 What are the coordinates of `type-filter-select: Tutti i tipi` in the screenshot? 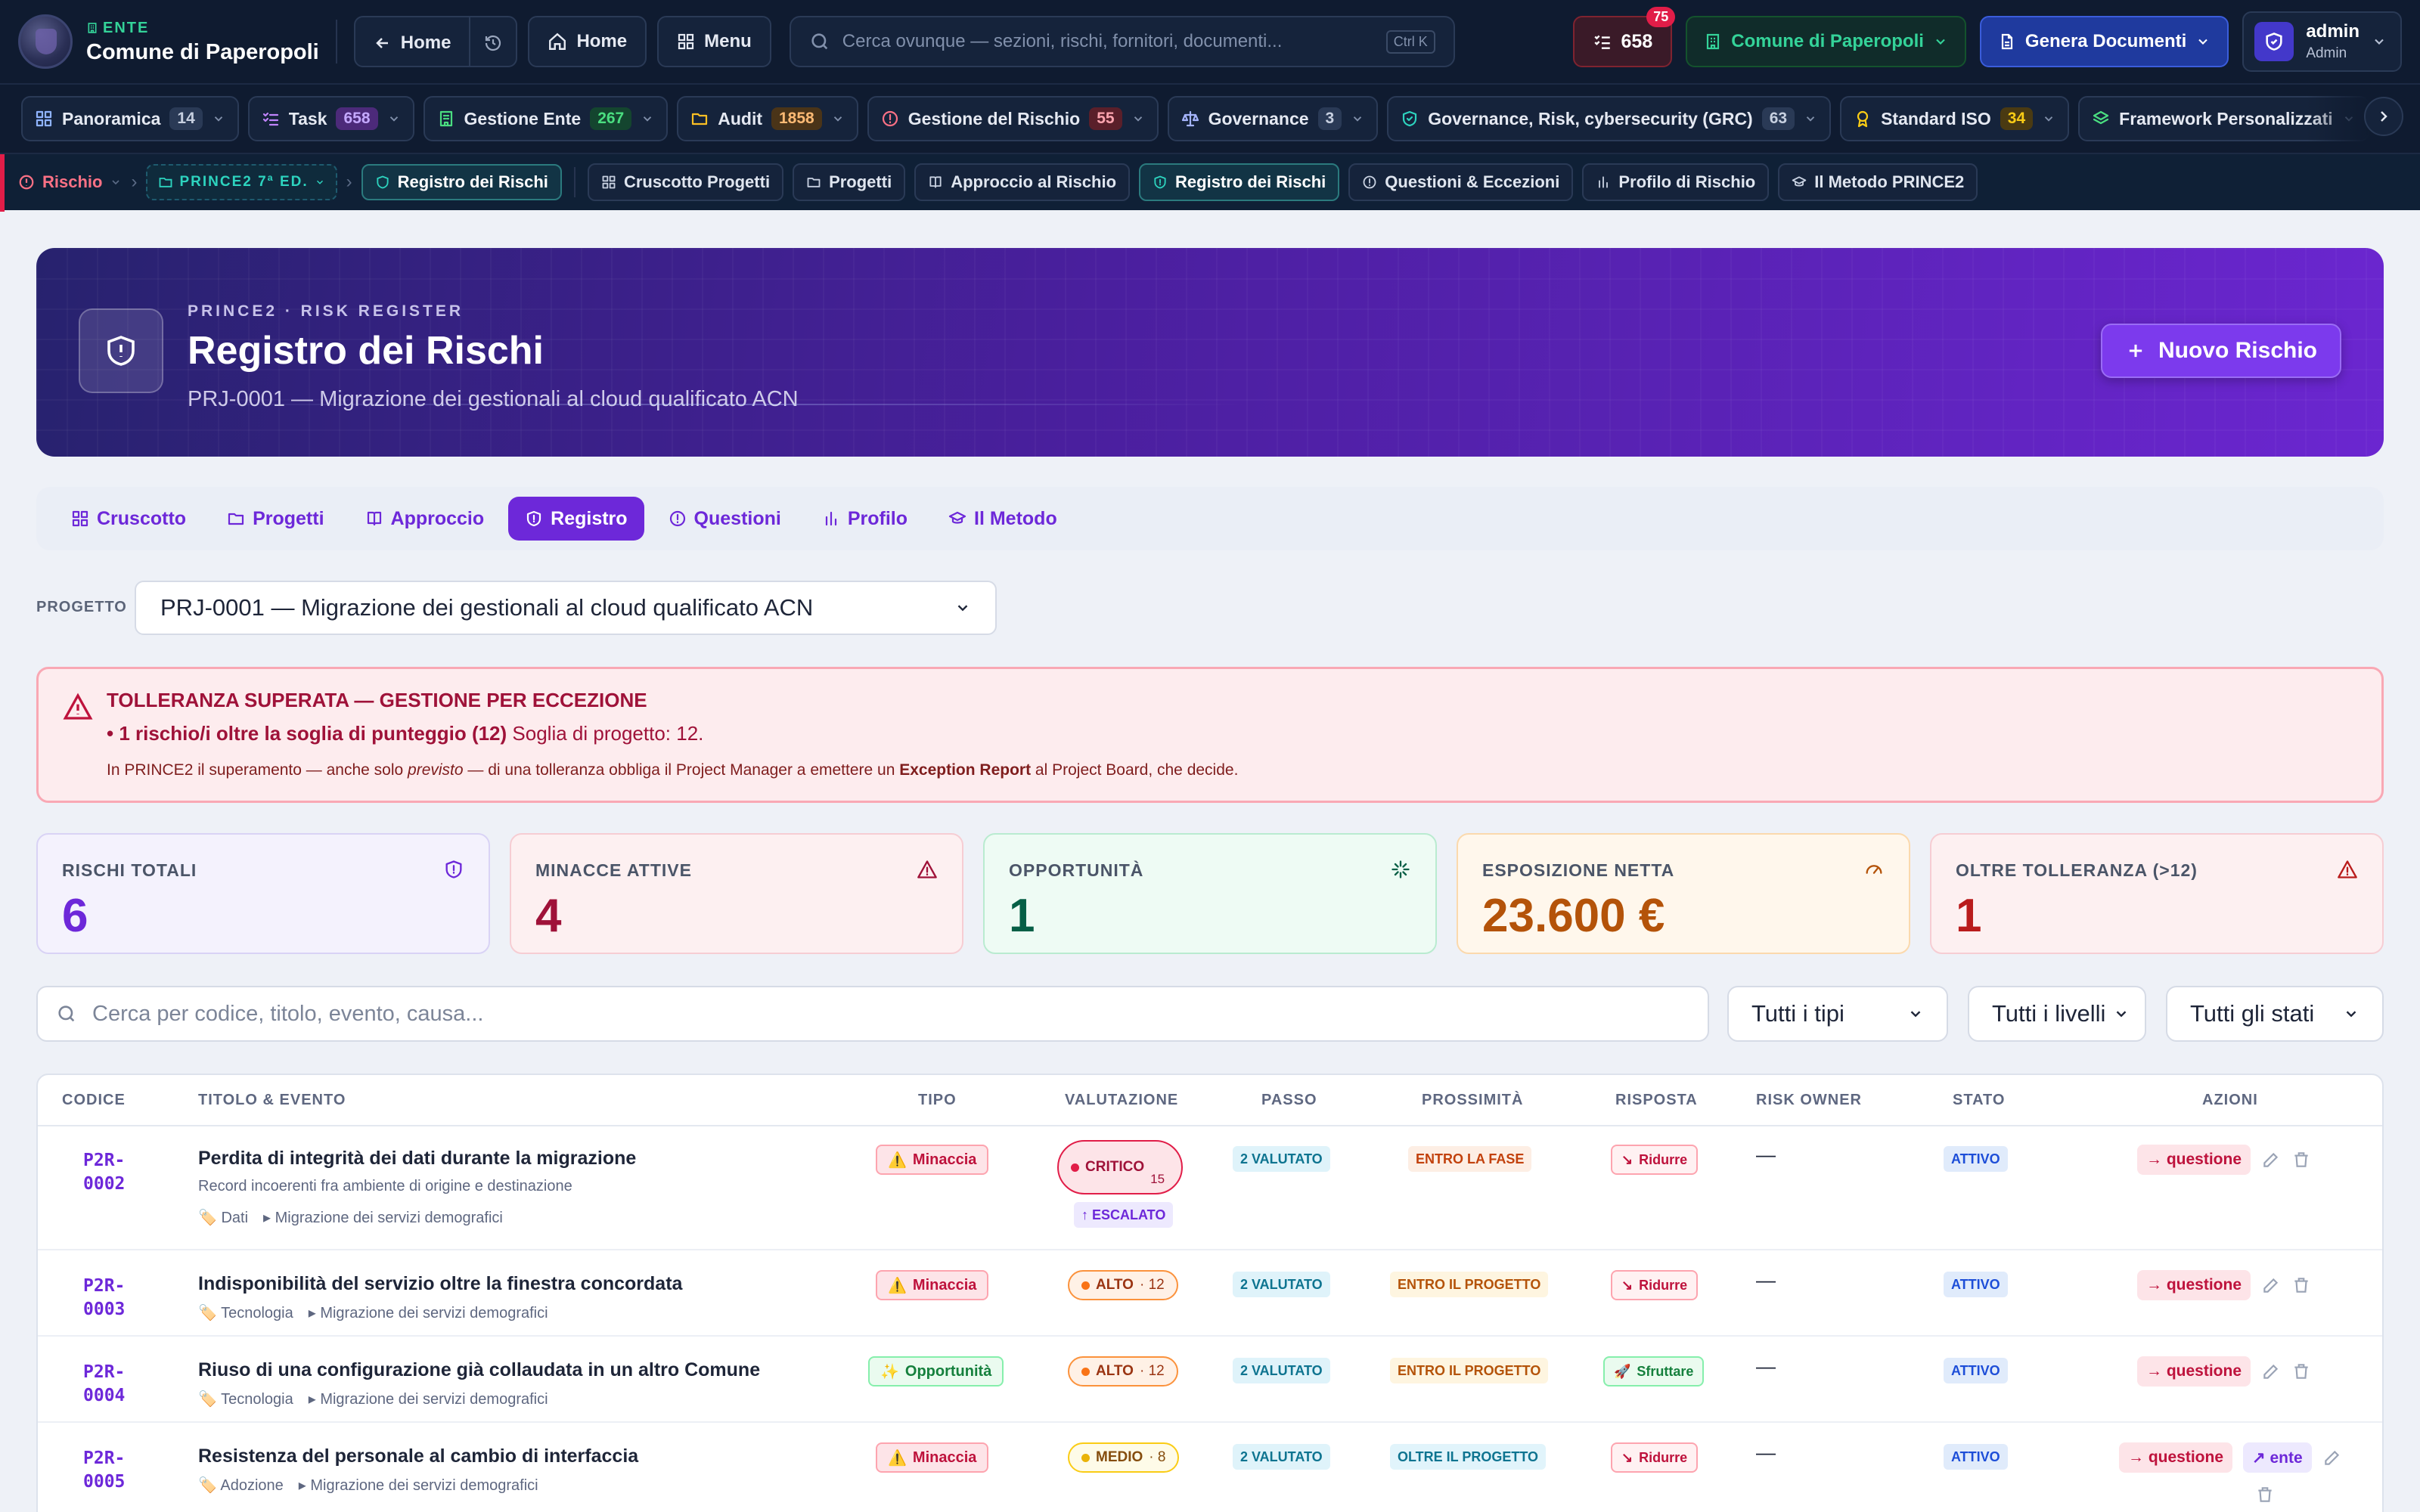 It's located at (1838, 1014).